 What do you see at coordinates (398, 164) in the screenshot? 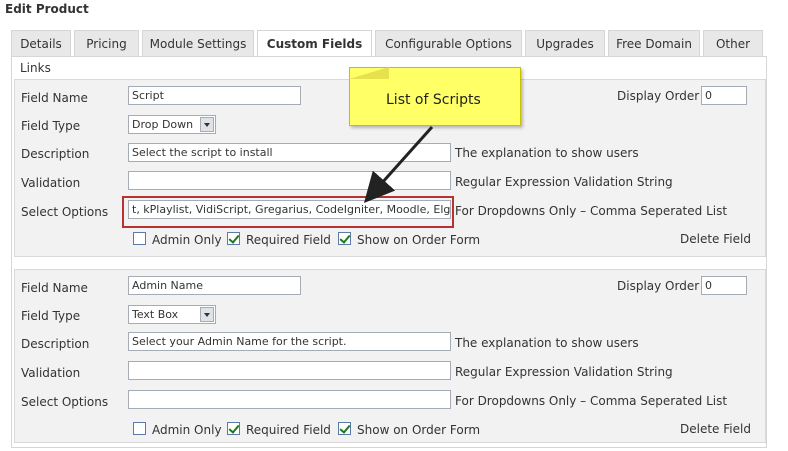
I see `callout-arrow-icon` at bounding box center [398, 164].